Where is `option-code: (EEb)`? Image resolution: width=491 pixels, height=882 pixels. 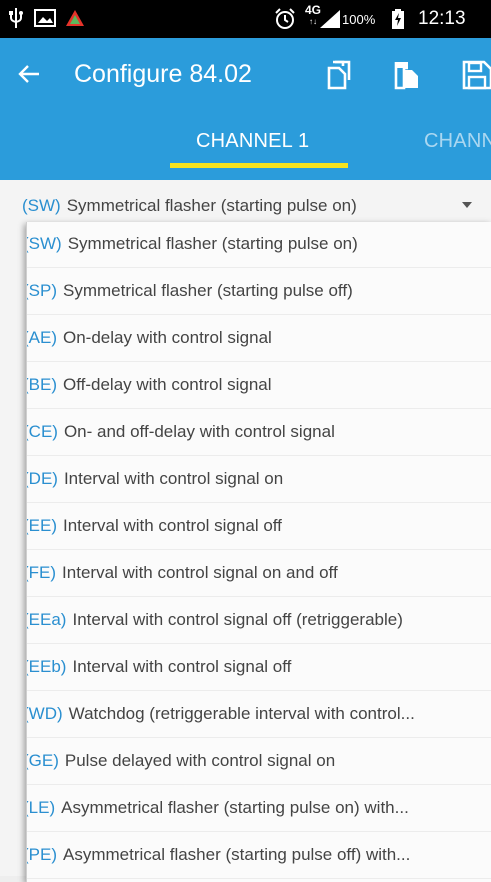 option-code: (EEb) is located at coordinates (47, 666).